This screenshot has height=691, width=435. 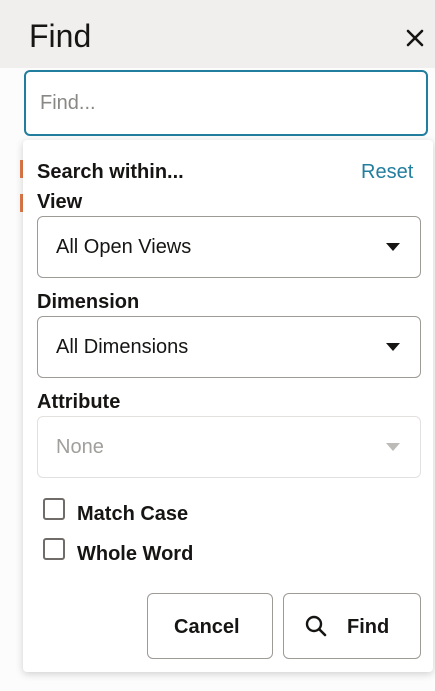 I want to click on search-icon, so click(x=316, y=626).